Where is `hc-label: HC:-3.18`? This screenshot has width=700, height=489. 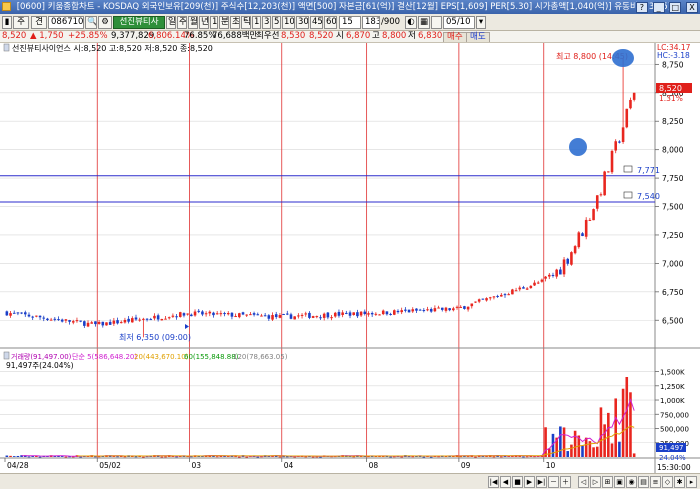
hc-label: HC:-3.18 is located at coordinates (673, 55).